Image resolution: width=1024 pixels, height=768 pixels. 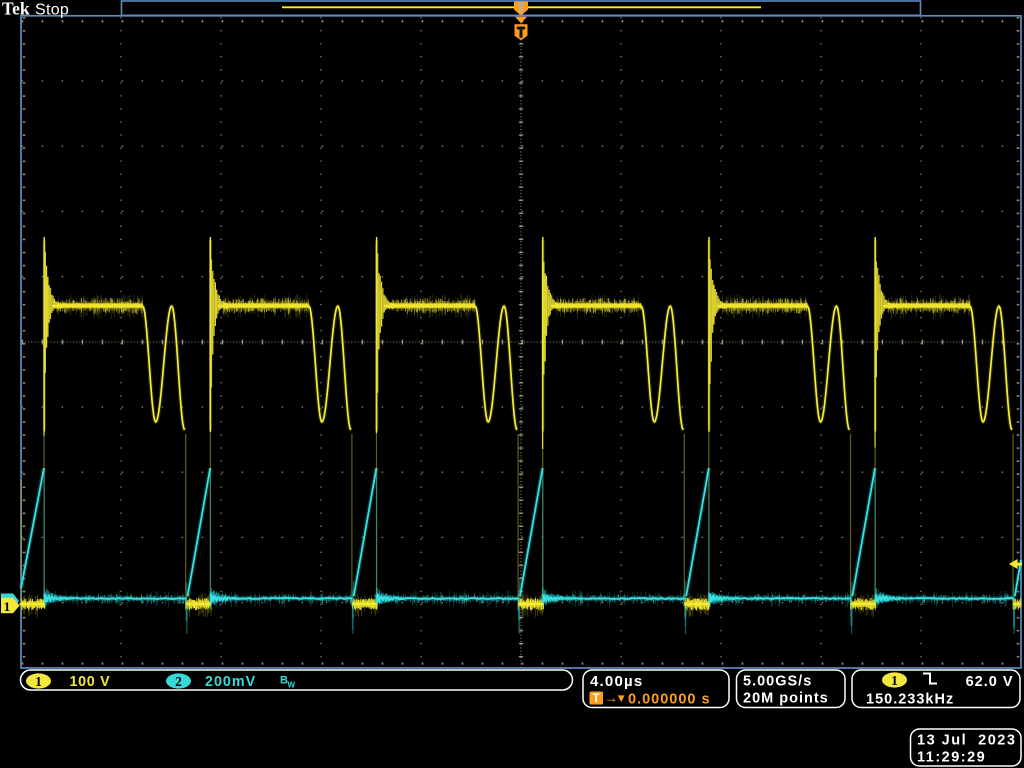 I want to click on svg-text: 5.00GS/s, so click(x=777, y=682).